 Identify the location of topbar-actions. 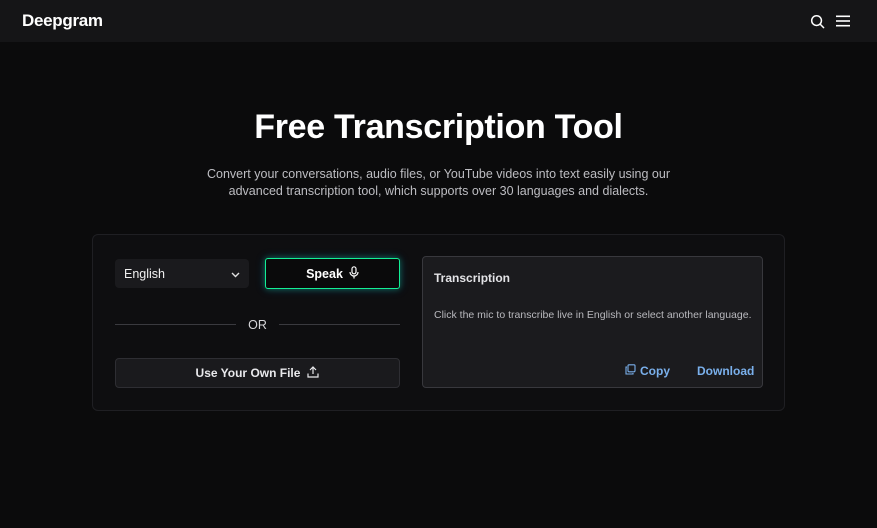
(830, 21).